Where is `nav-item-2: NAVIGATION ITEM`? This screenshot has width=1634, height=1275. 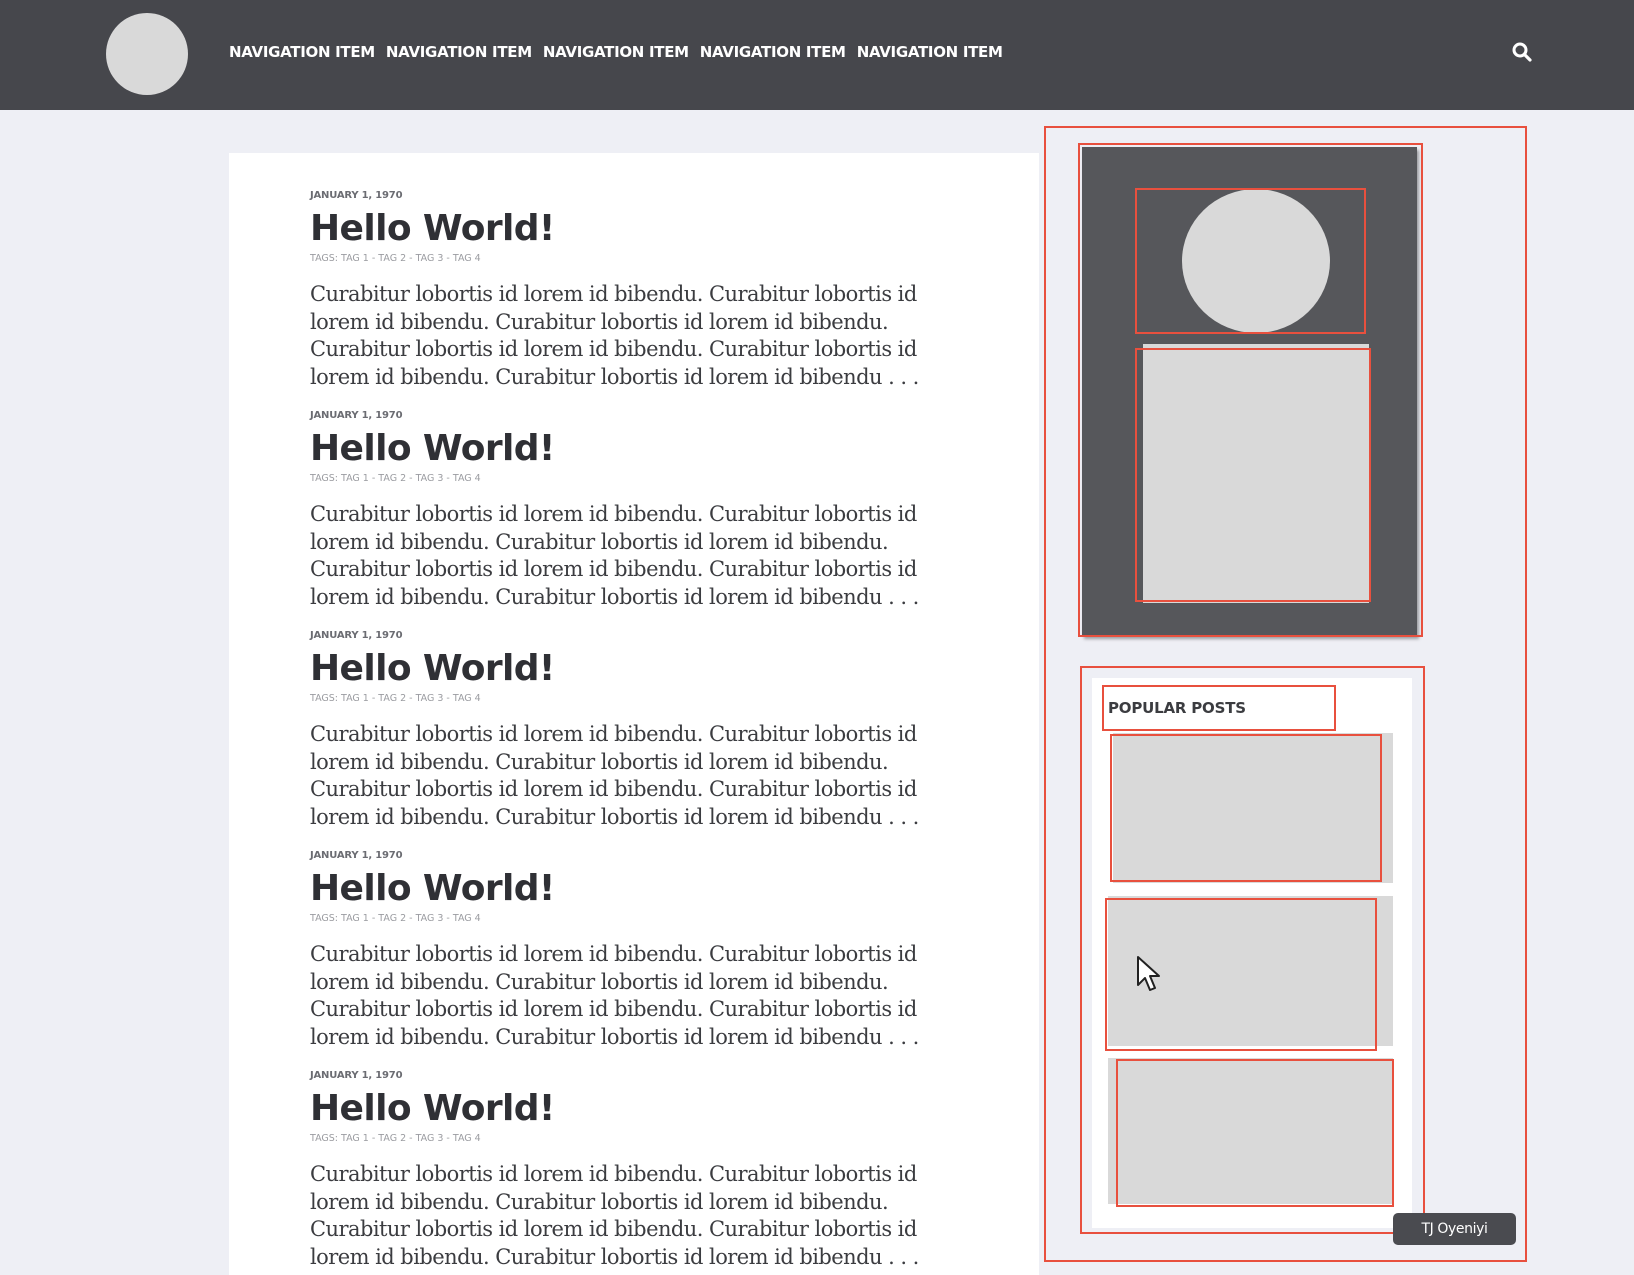 nav-item-2: NAVIGATION ITEM is located at coordinates (459, 52).